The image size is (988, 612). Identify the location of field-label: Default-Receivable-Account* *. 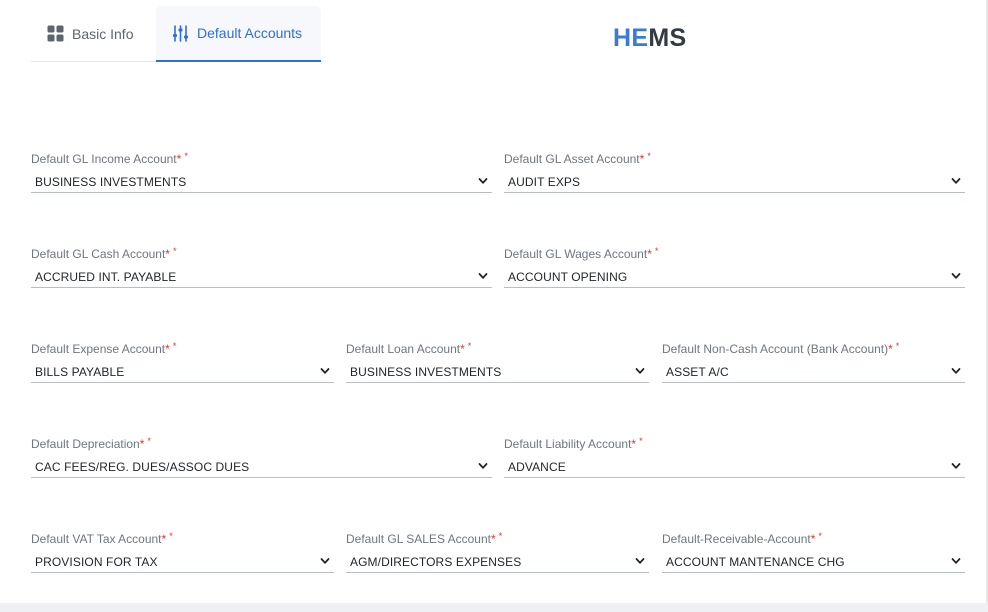
(742, 538).